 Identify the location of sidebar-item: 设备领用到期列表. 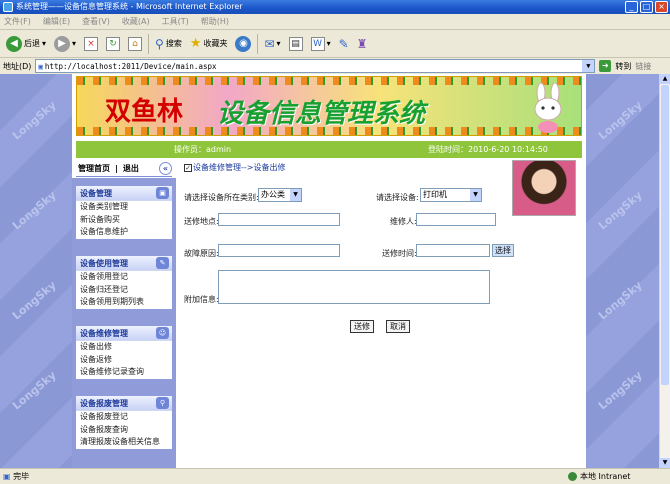
(124, 302).